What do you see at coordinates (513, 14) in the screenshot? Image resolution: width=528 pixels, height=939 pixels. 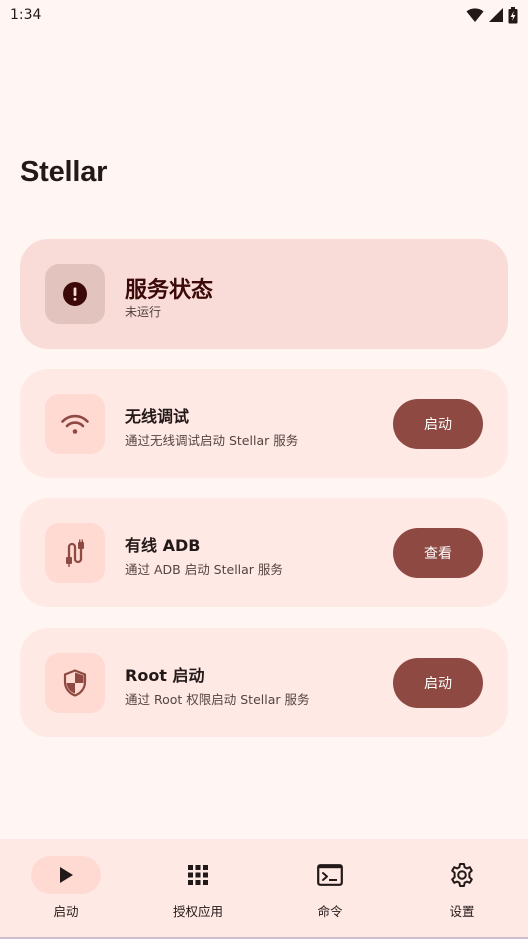 I see `battery-icon` at bounding box center [513, 14].